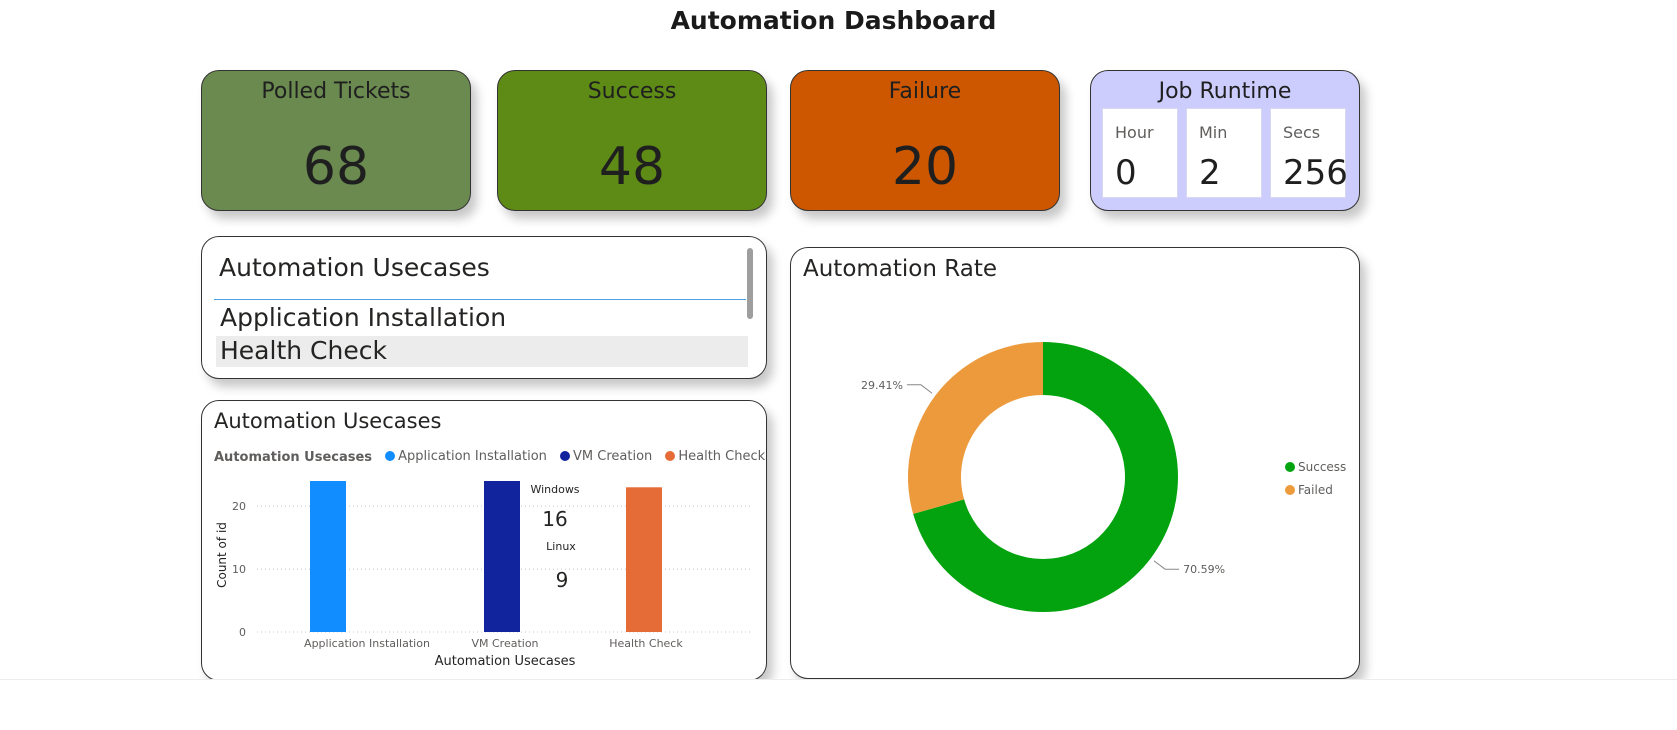 This screenshot has width=1677, height=730. I want to click on bar-annotation-windows-value: 16, so click(554, 519).